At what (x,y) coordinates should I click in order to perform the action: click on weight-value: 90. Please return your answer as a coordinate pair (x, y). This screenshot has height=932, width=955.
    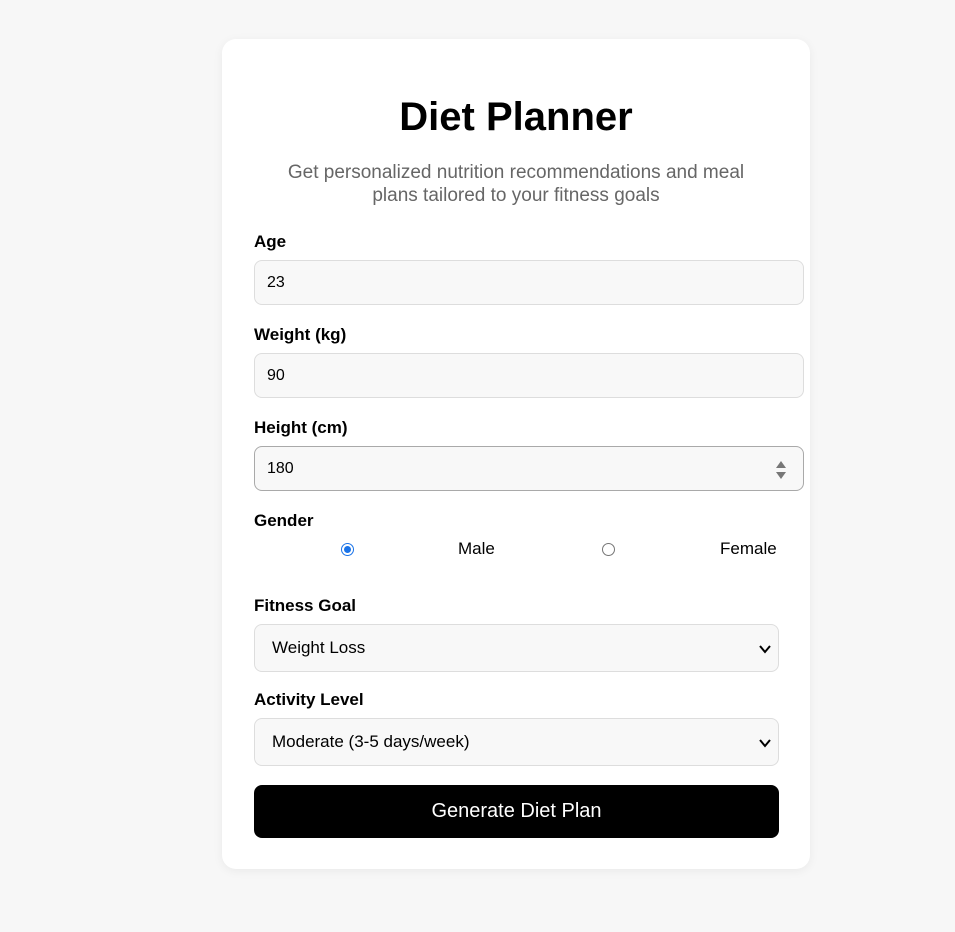
    Looking at the image, I should click on (276, 375).